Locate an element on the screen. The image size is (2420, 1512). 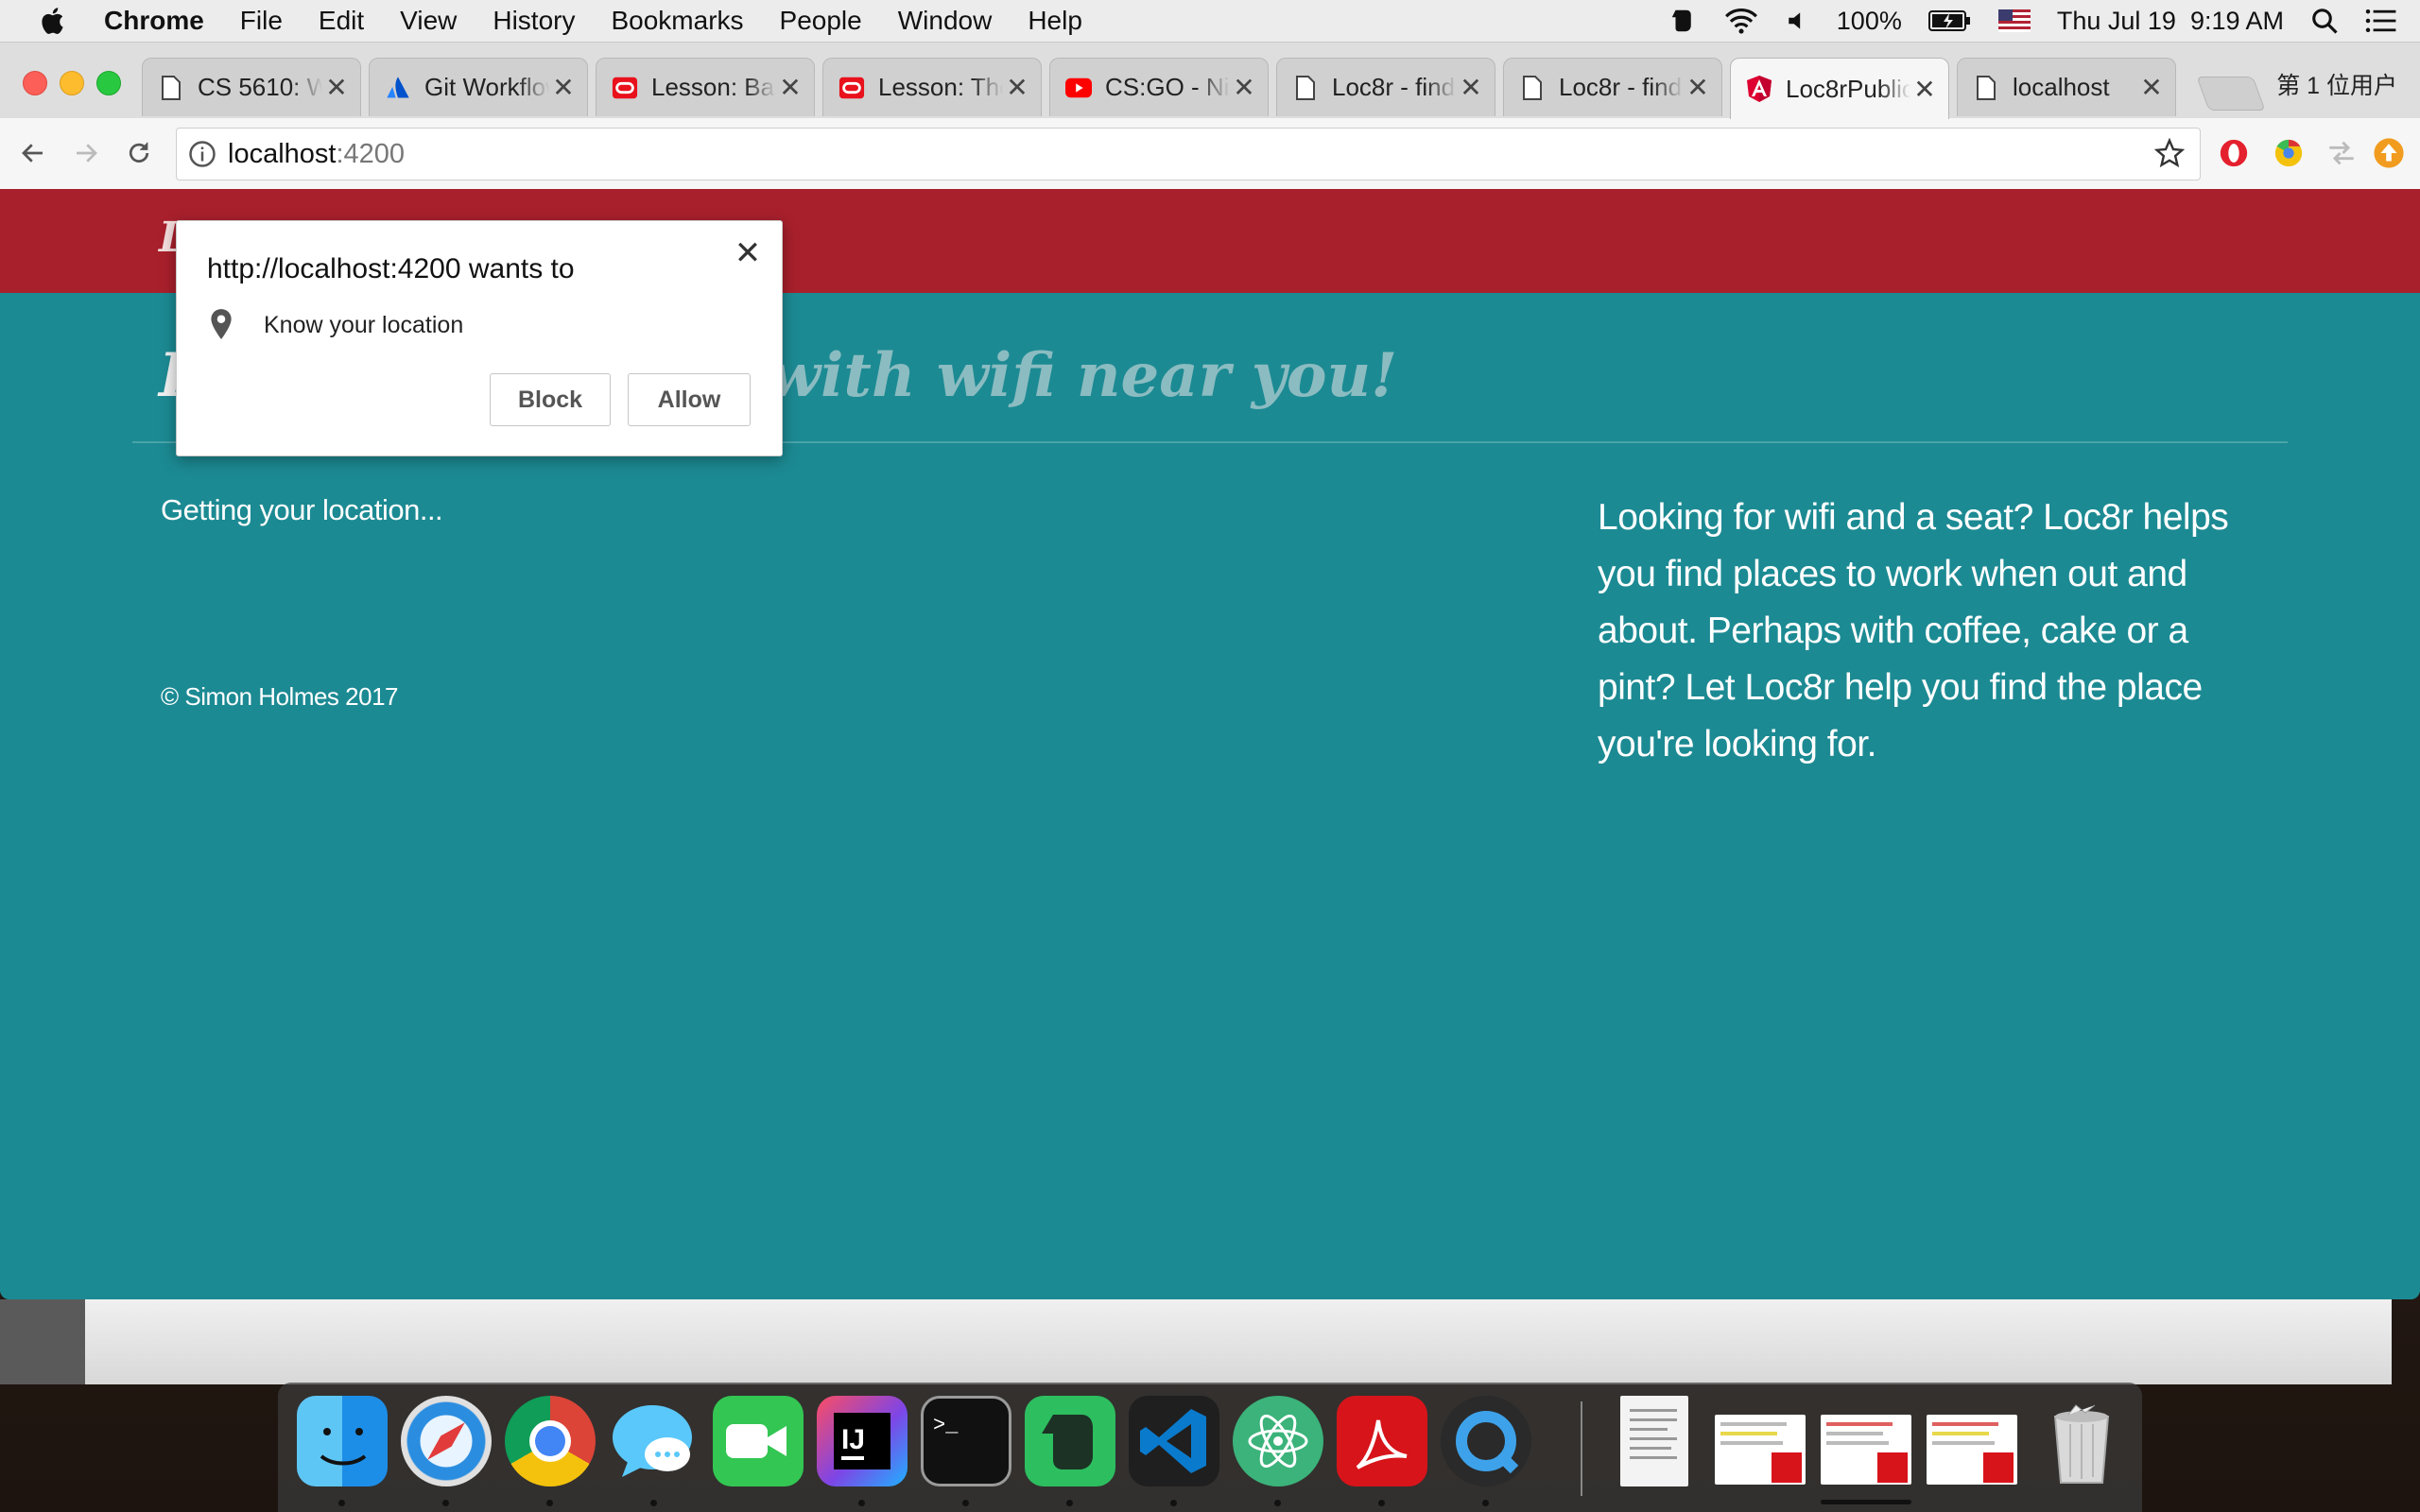
tab: Lesson: Bas ✕ is located at coordinates (705, 87).